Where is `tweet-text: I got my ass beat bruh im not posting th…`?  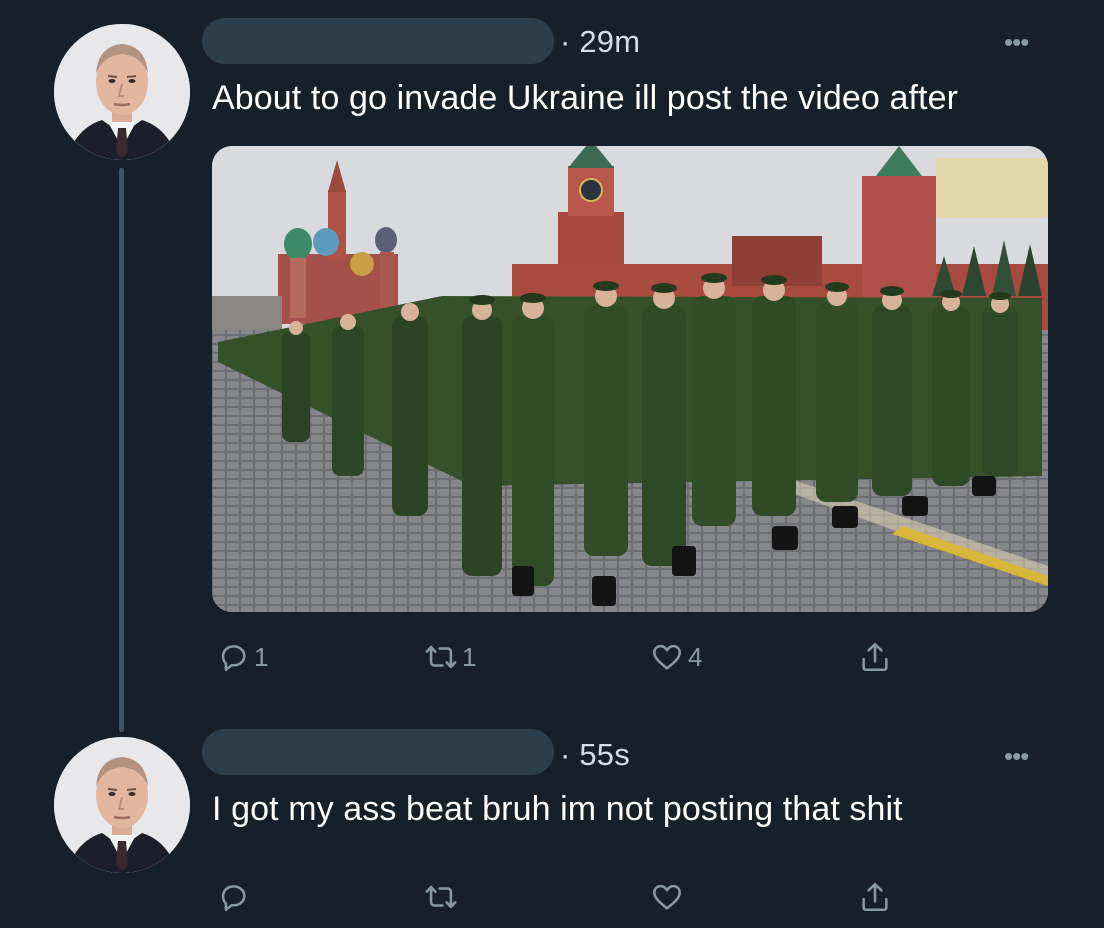
tweet-text: I got my ass beat bruh im not posting th… is located at coordinates (557, 809).